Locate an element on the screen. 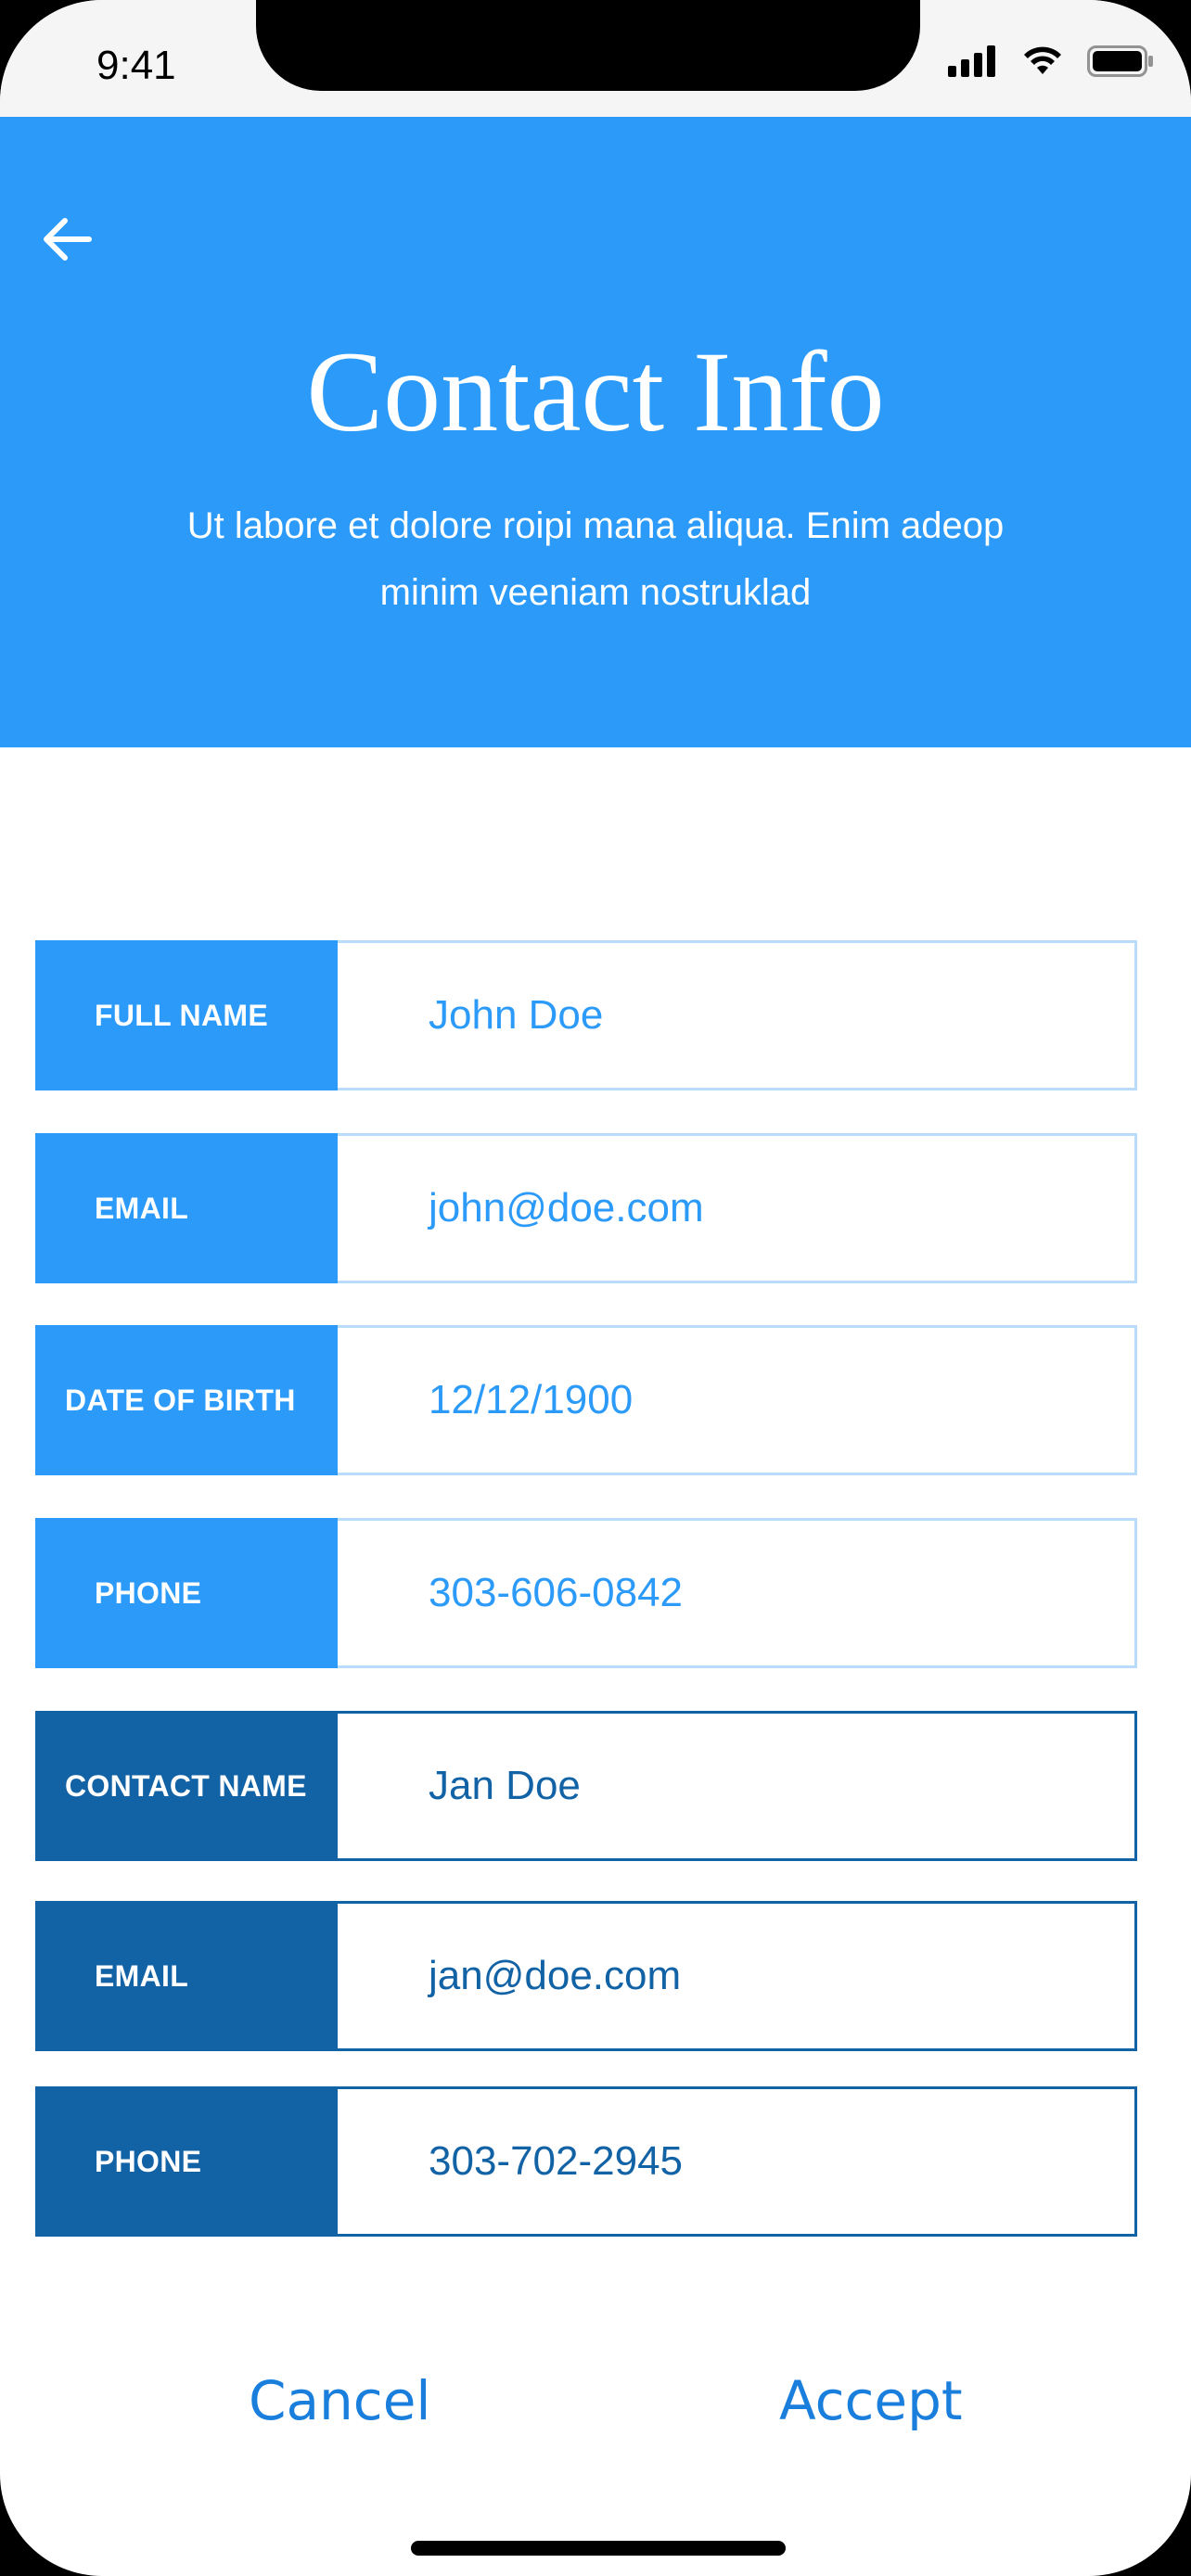  form-row-email: EMAIL john@doe.com is located at coordinates (586, 1208).